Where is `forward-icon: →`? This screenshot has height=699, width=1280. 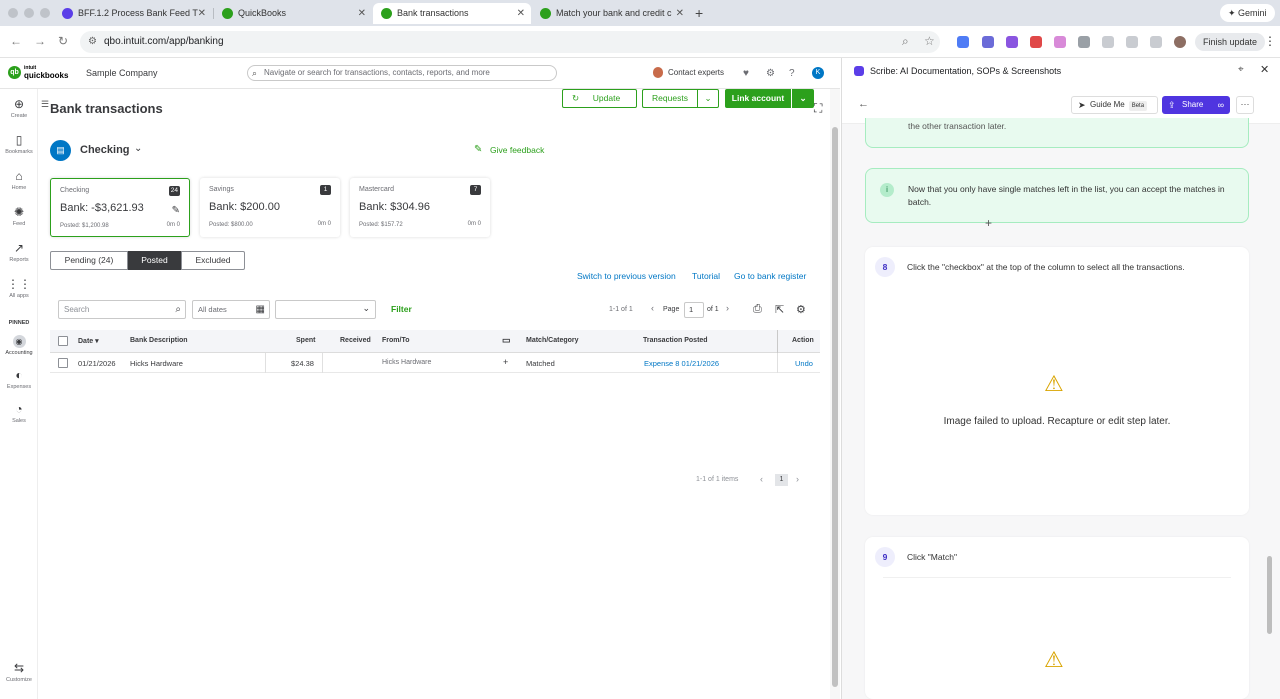 forward-icon: → is located at coordinates (40, 41).